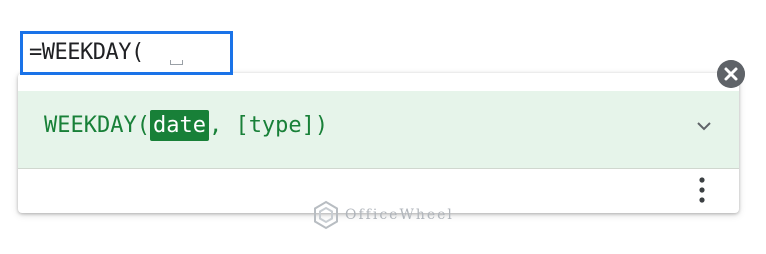  Describe the element at coordinates (702, 190) in the screenshot. I see `more-vert-icon` at that location.